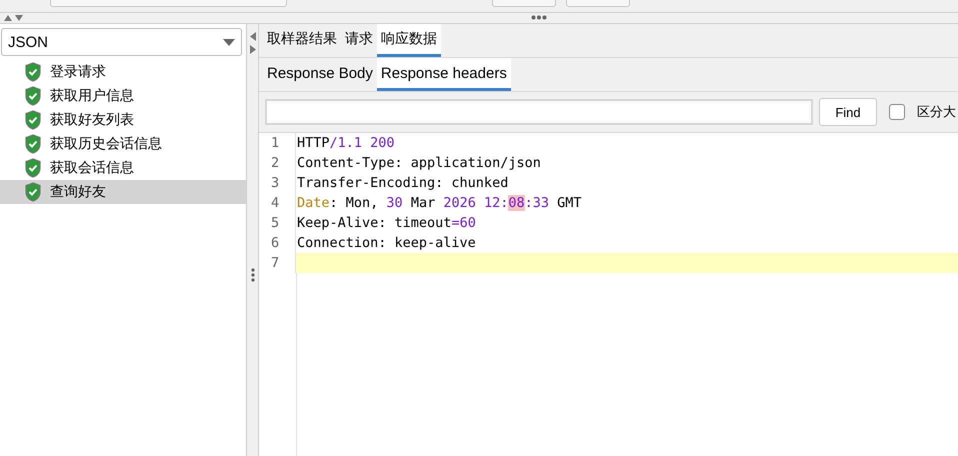 The width and height of the screenshot is (958, 456). Describe the element at coordinates (386, 223) in the screenshot. I see `code-line: Keep-Alive: timeout=60` at that location.